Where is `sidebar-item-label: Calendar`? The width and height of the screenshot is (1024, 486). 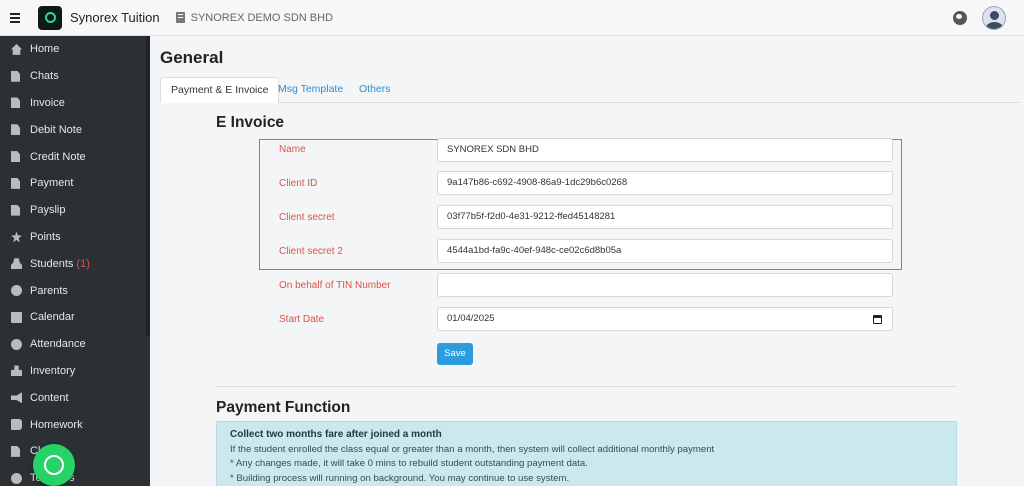
sidebar-item-label: Calendar is located at coordinates (52, 317).